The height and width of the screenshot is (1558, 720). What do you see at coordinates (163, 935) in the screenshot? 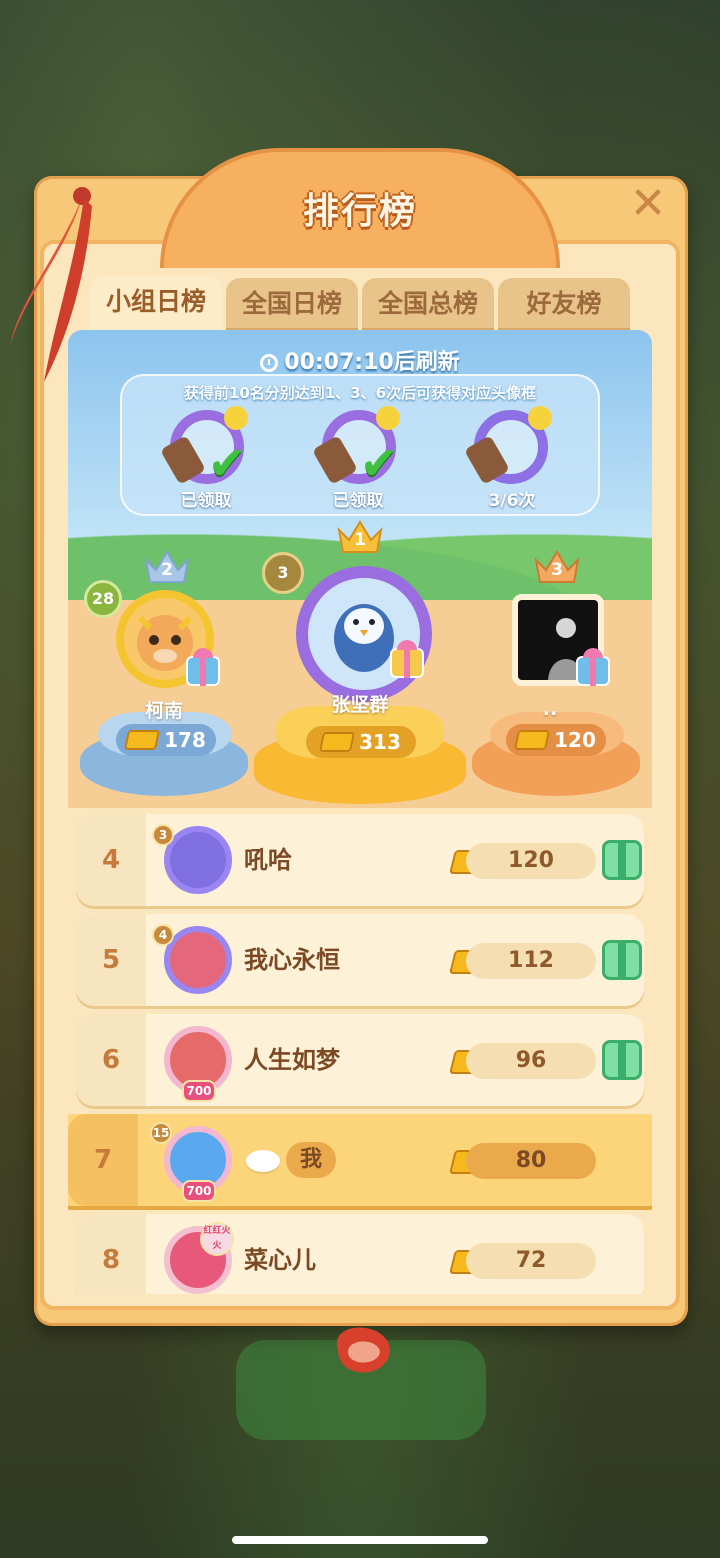
I see `level-badge: 4` at bounding box center [163, 935].